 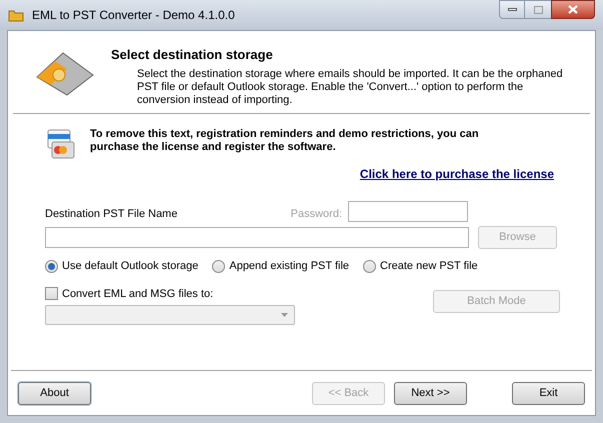 What do you see at coordinates (133, 15) in the screenshot?
I see `window-title: EML to PST Converter - Demo 4.1.0.0` at bounding box center [133, 15].